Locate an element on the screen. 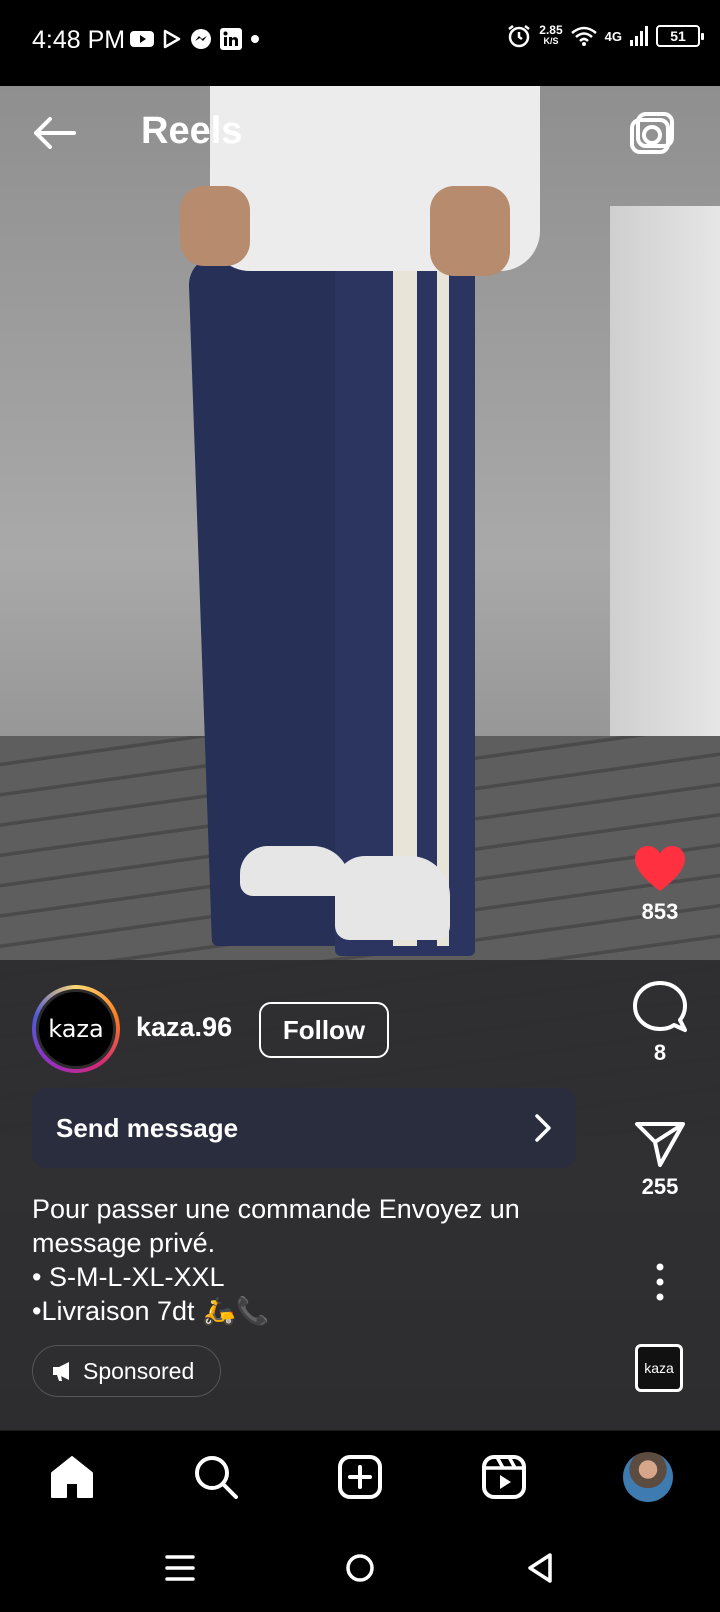  camera-icon is located at coordinates (652, 134).